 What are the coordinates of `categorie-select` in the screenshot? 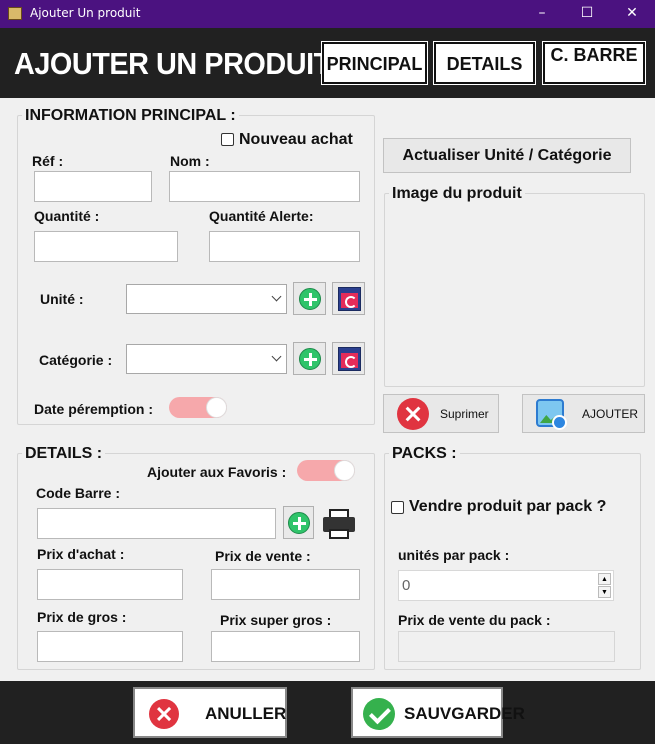 It's located at (206, 359).